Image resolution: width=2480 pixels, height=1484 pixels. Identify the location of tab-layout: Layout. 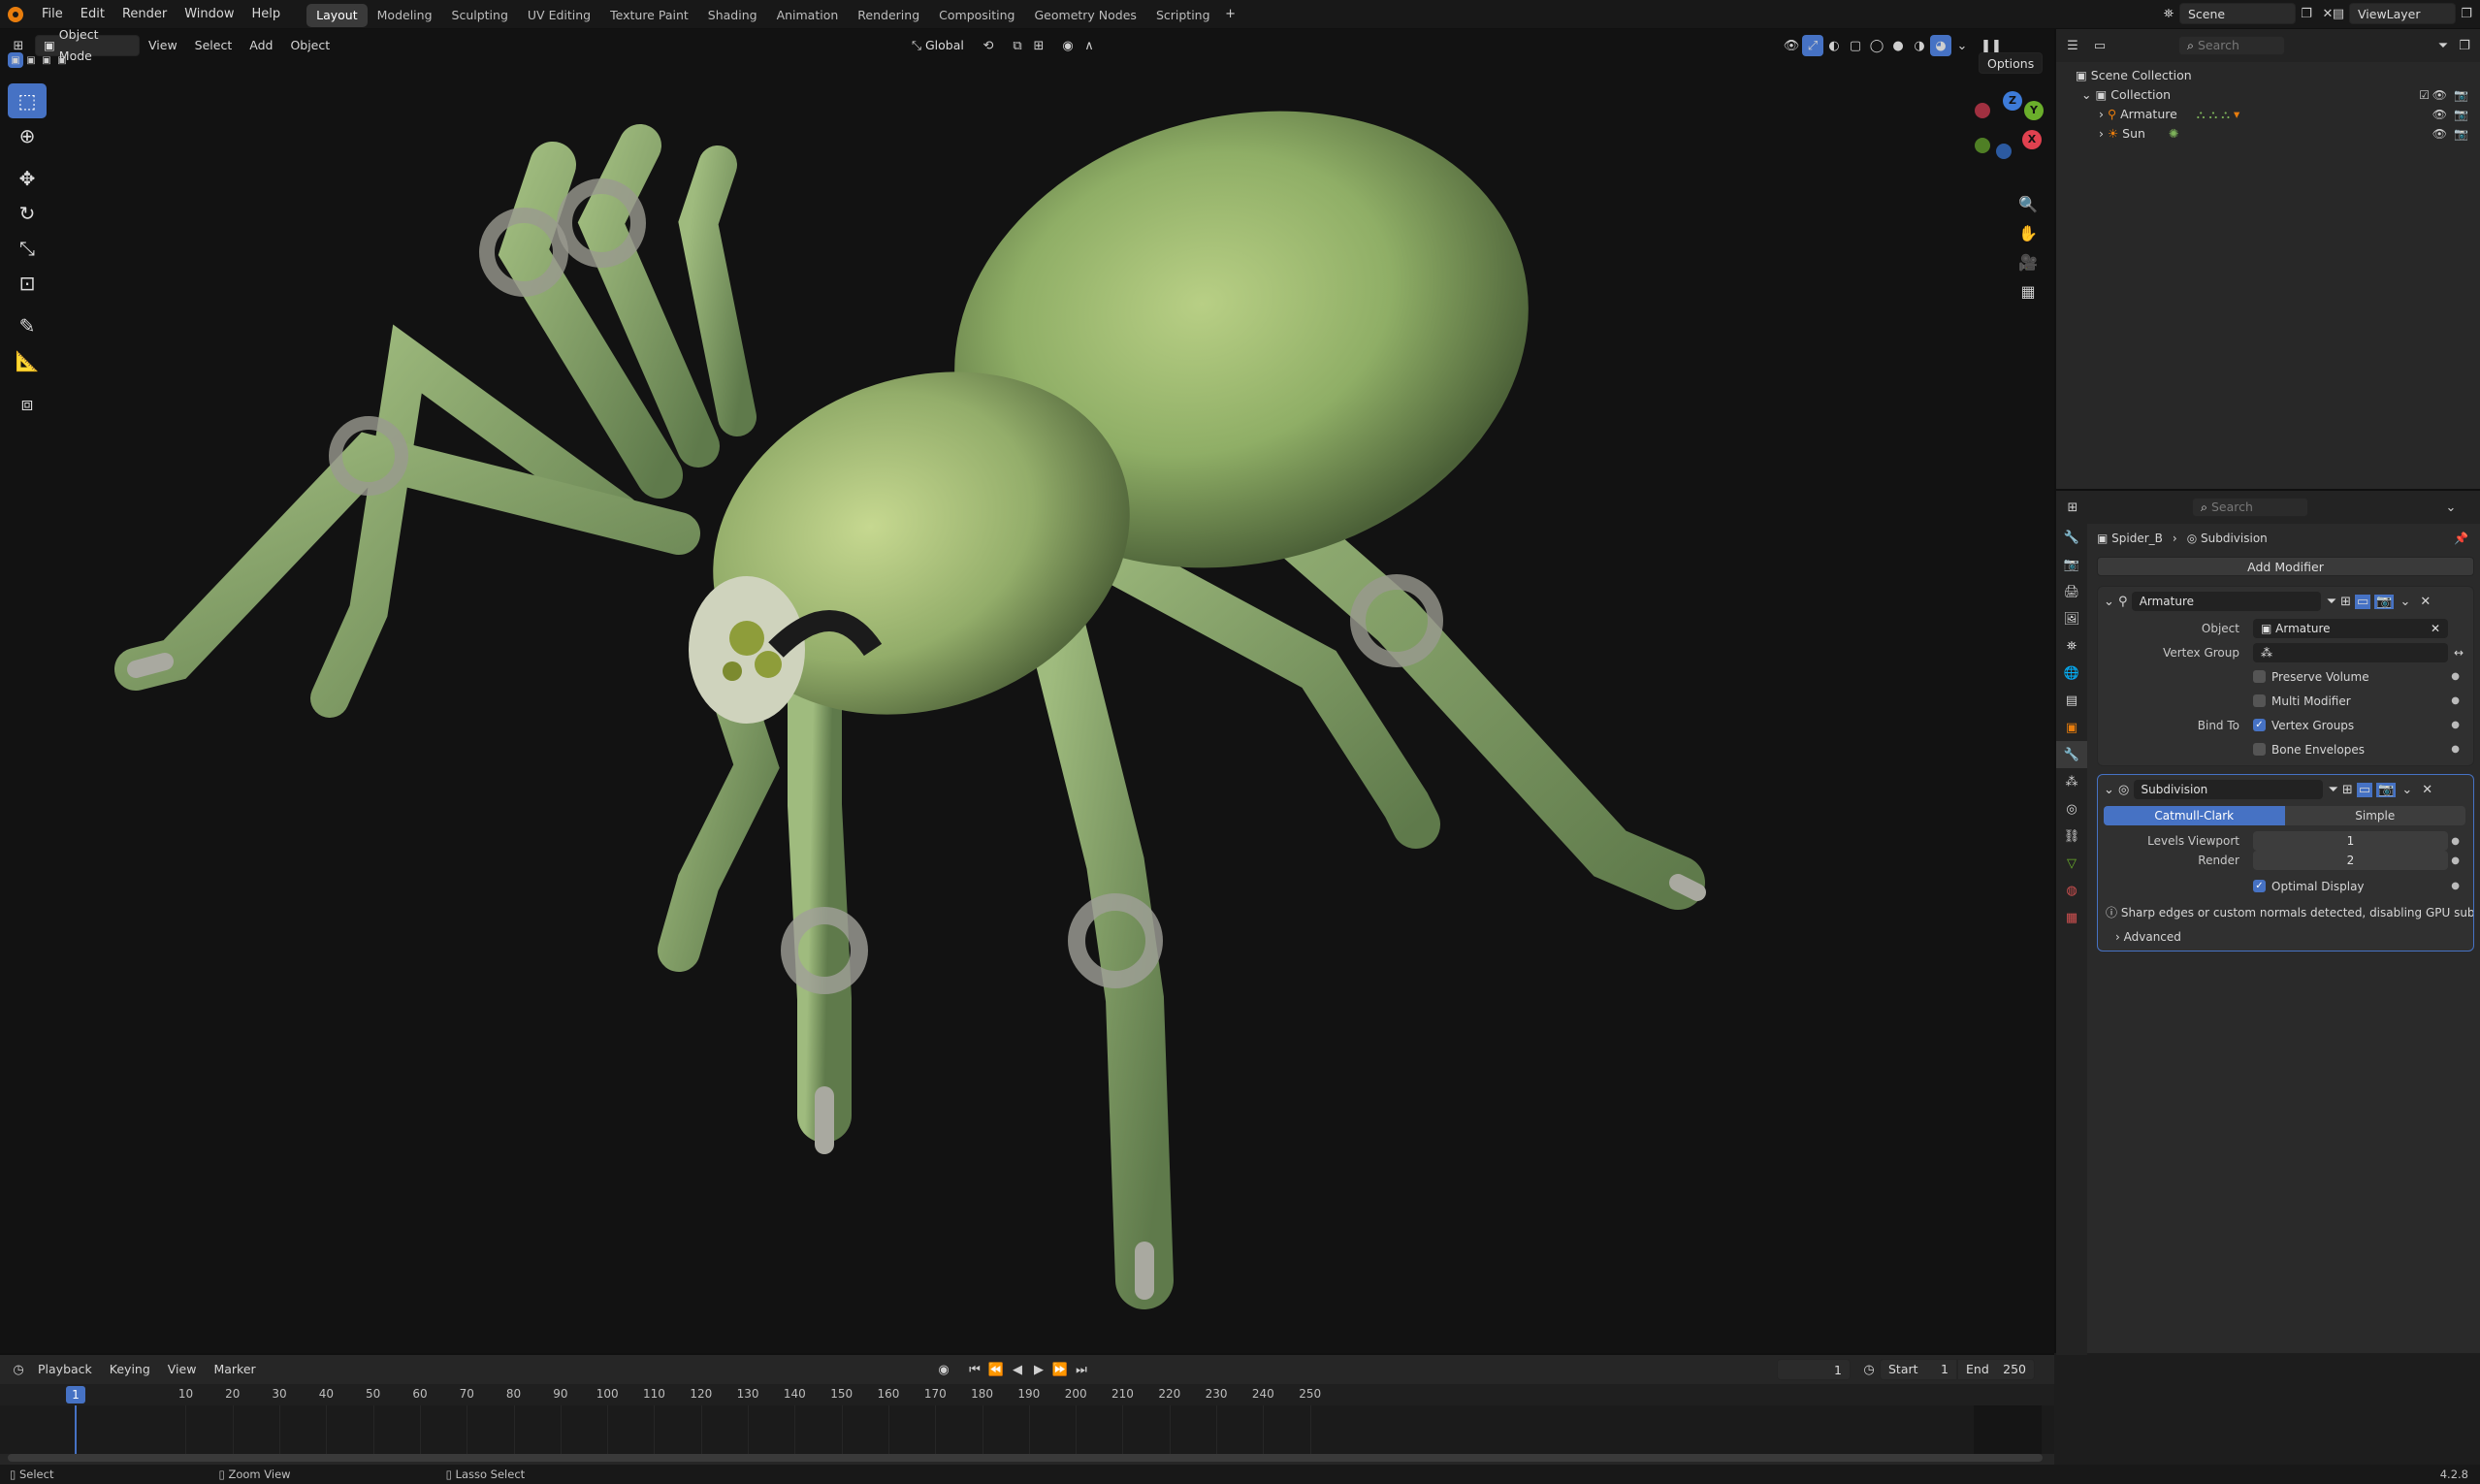
(337, 15).